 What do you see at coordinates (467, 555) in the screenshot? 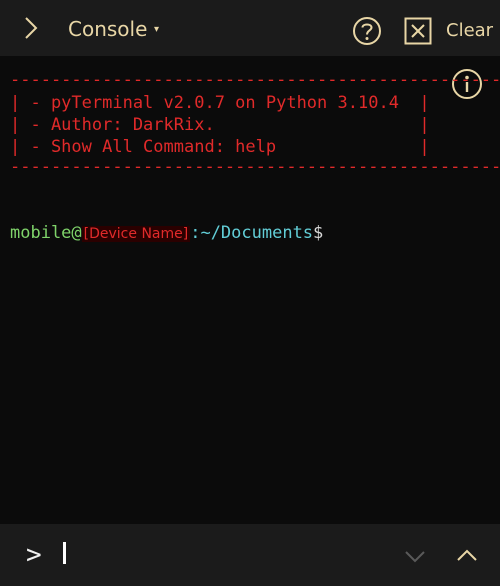
I see `chevron-up-icon` at bounding box center [467, 555].